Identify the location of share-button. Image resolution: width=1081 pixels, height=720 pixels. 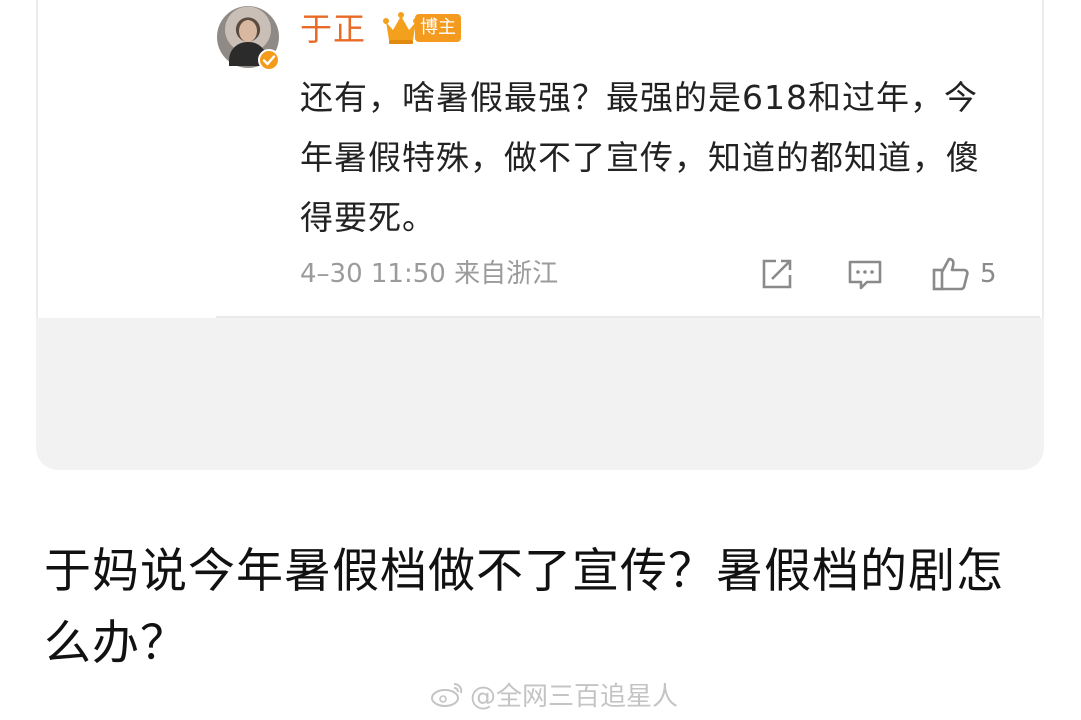
(777, 274).